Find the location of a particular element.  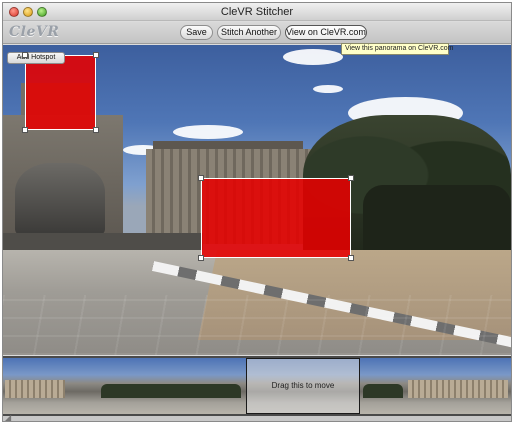

panorama-navigator-strip: Drag this to move is located at coordinates (257, 386).